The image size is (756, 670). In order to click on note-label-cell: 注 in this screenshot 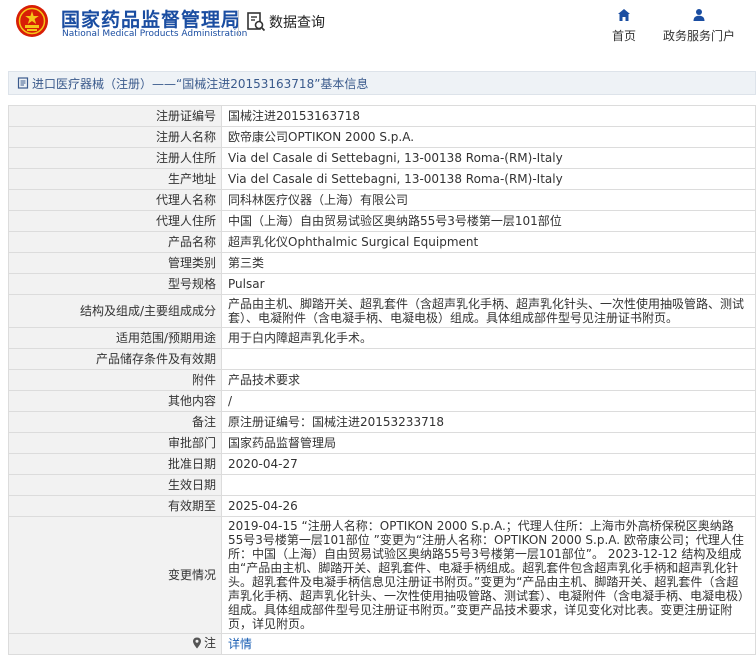, I will do `click(115, 644)`.